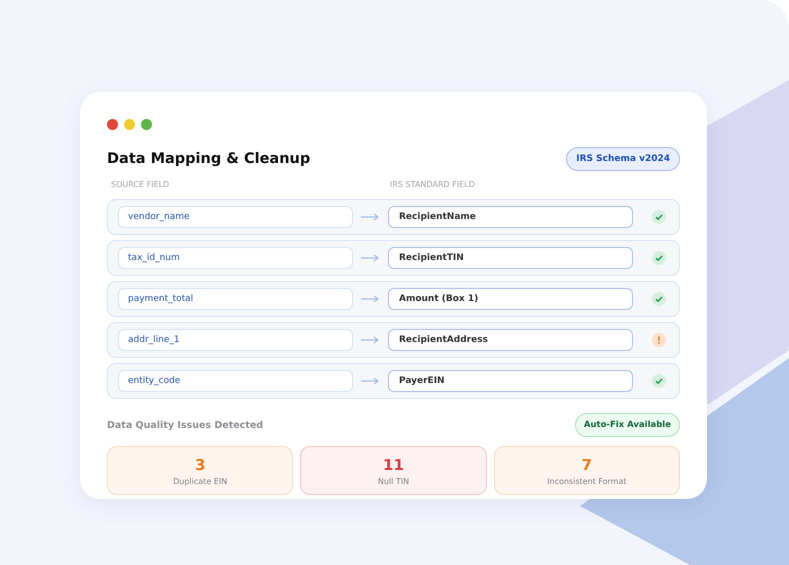 The width and height of the screenshot is (789, 565). Describe the element at coordinates (586, 481) in the screenshot. I see `issue-label: Inconsistent Format` at that location.